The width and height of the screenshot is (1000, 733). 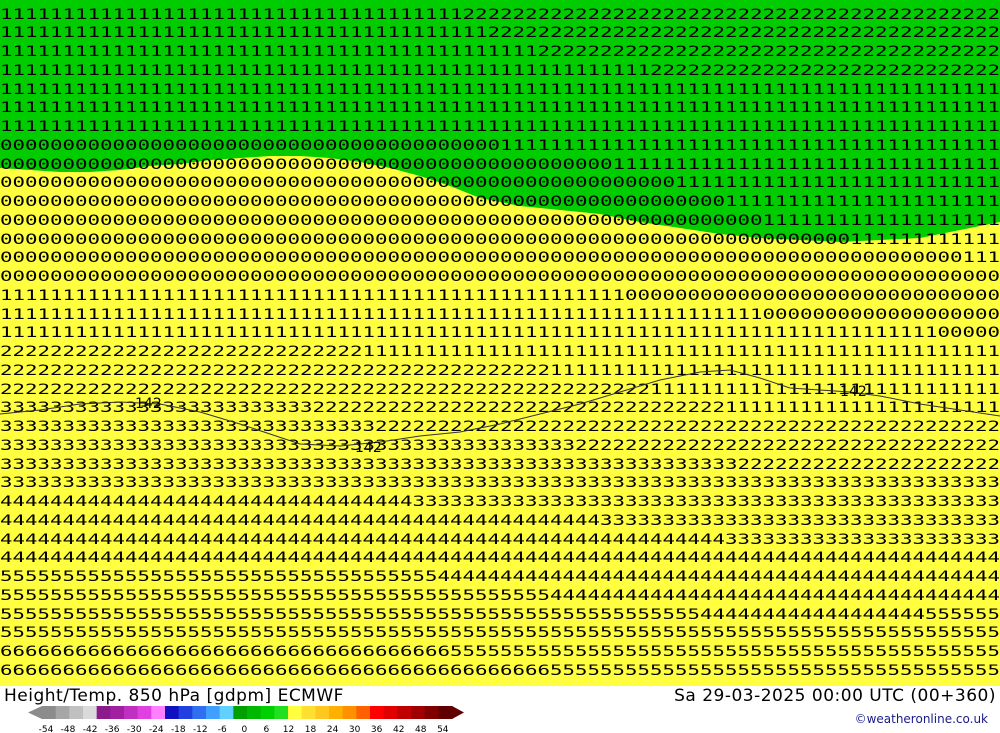 I want to click on legend-tick-label: -24, so click(x=156, y=729).